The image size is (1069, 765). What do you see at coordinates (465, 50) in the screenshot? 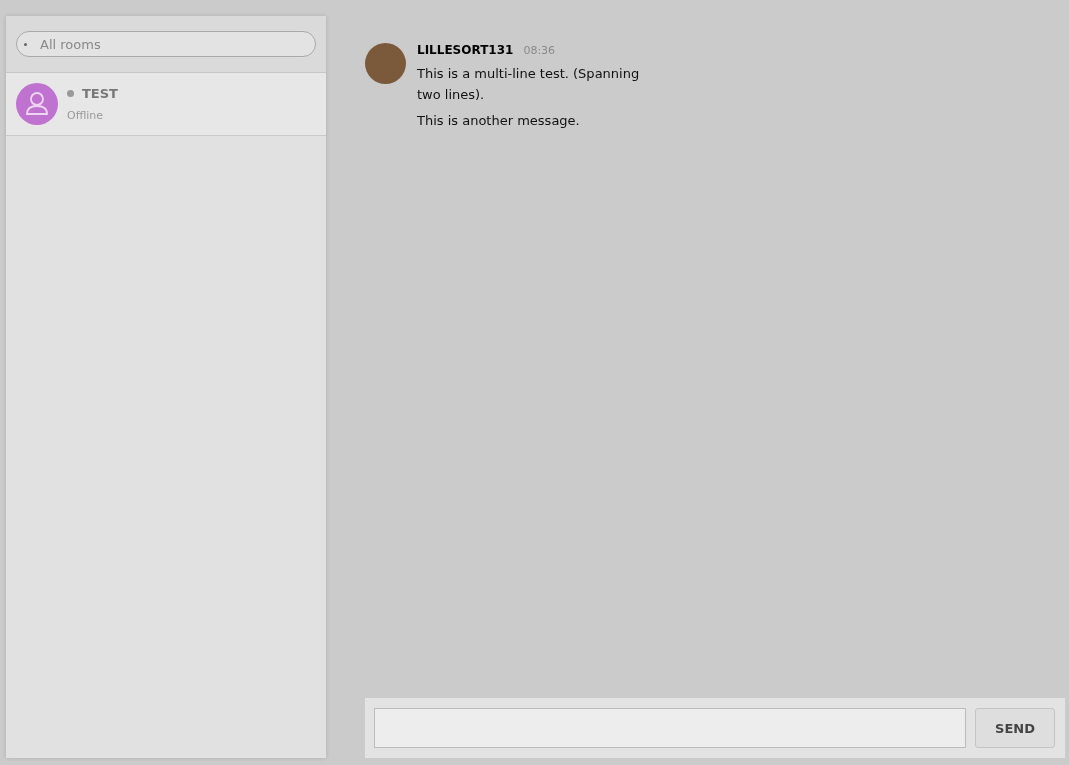
I see `author-name: LILLESORT131` at bounding box center [465, 50].